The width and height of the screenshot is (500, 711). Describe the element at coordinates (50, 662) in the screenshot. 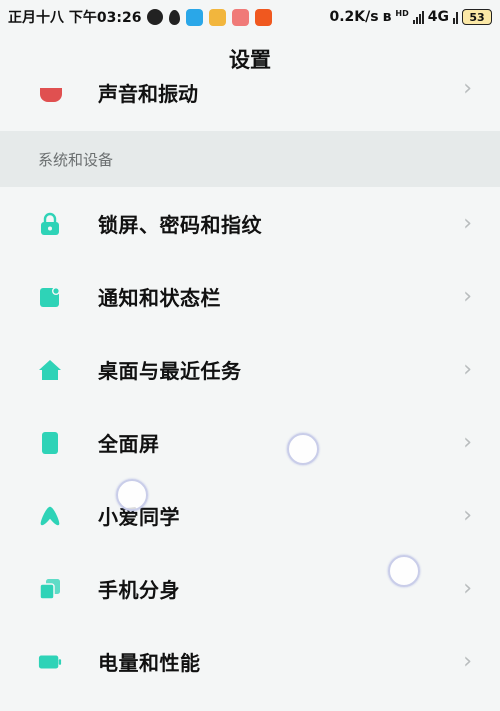

I see `battery-icon` at that location.